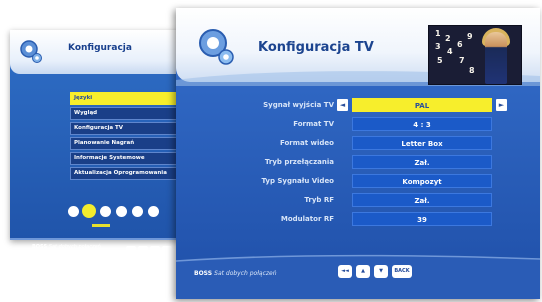  I want to click on down-button, so click(155, 251).